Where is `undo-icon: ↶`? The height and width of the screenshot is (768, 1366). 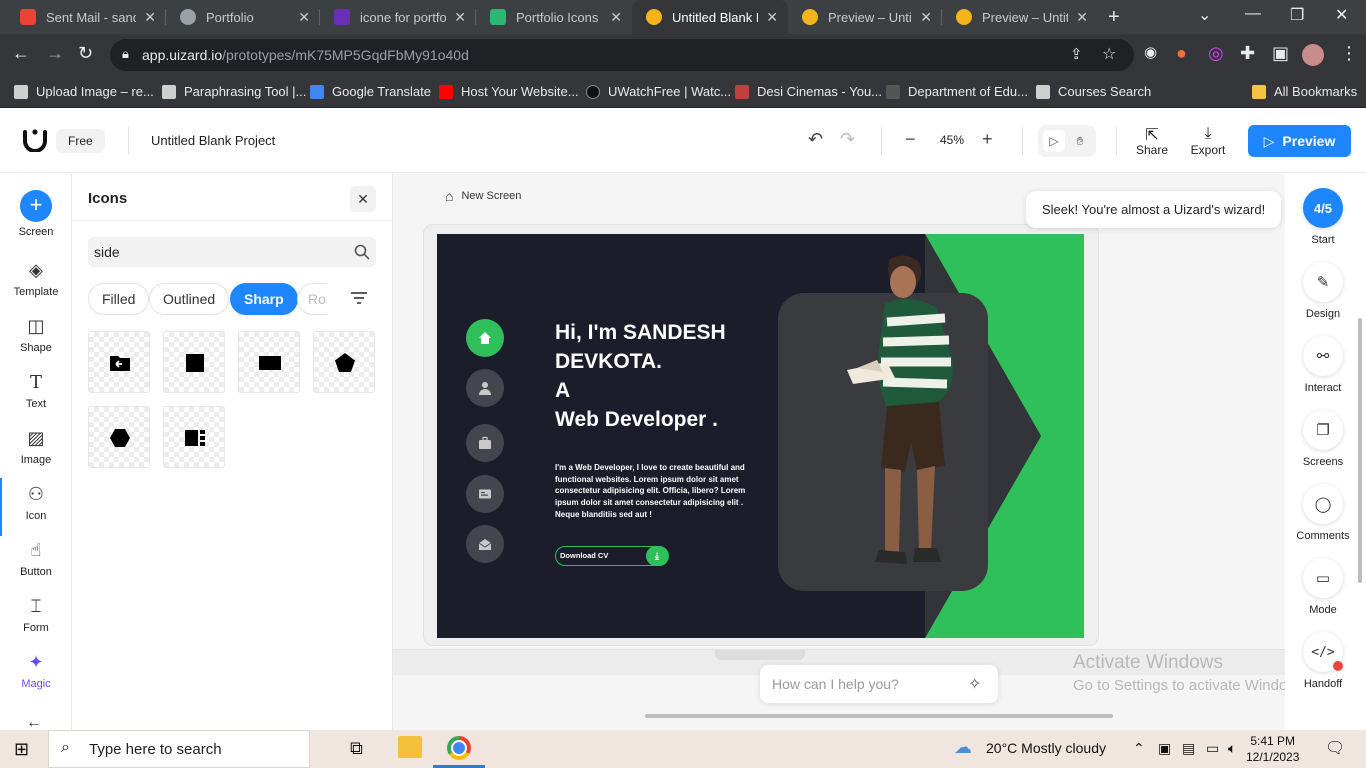 undo-icon: ↶ is located at coordinates (815, 139).